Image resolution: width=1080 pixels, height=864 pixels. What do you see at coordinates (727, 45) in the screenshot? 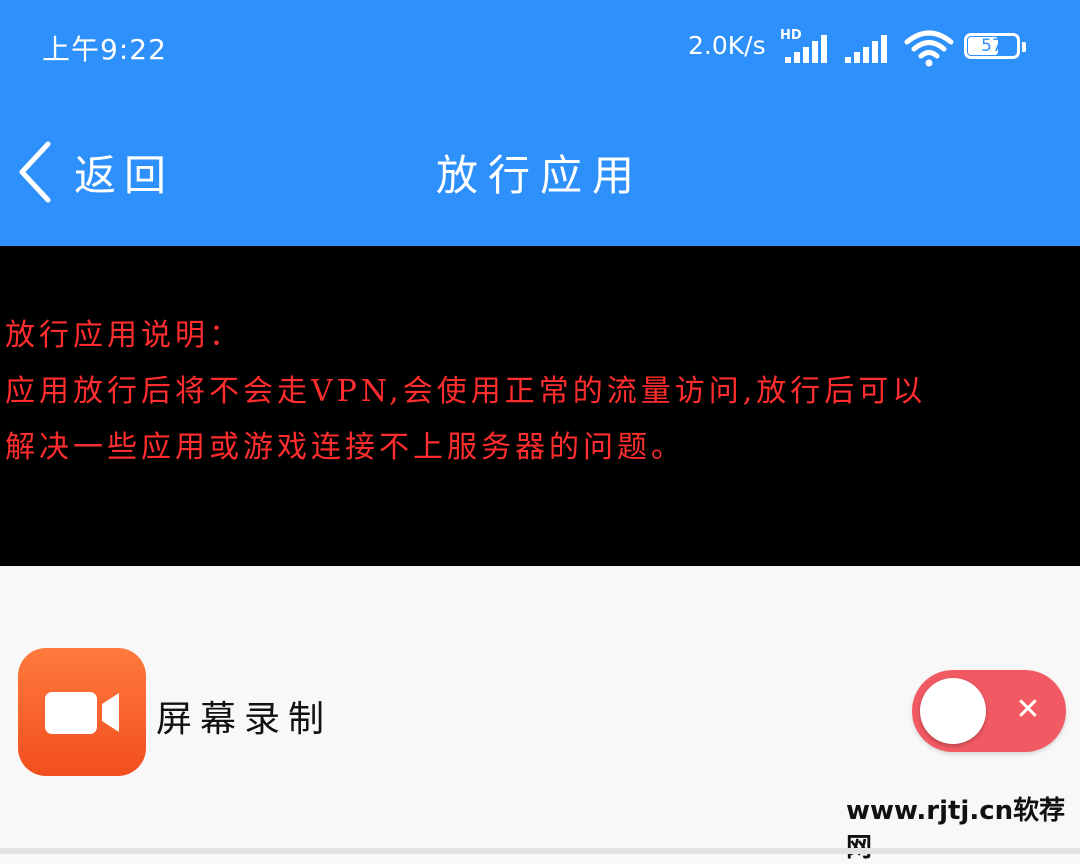
I see `network-speed: 2.0K/s` at bounding box center [727, 45].